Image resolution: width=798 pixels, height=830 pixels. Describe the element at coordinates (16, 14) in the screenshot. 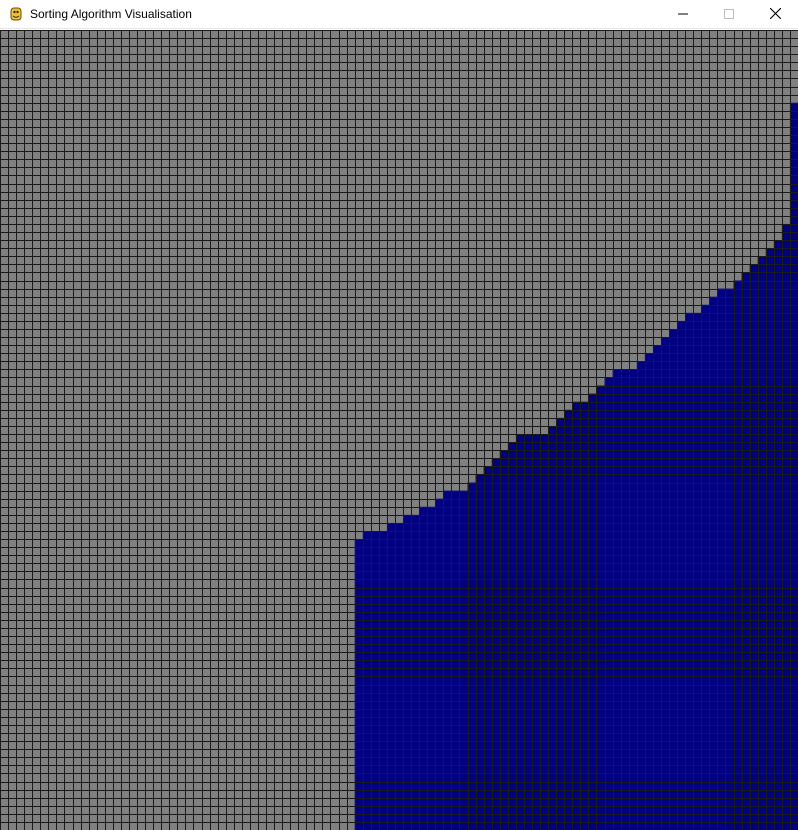

I see `pygame-snake-icon` at that location.